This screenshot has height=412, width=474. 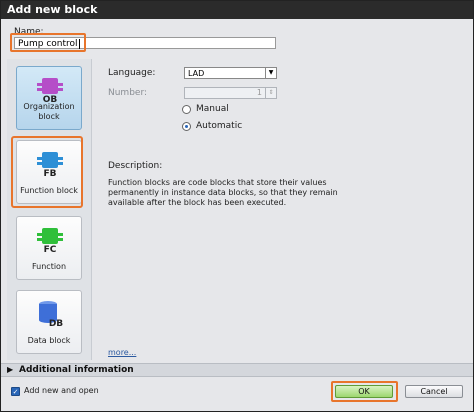 What do you see at coordinates (434, 391) in the screenshot?
I see `cancel-button: Cancel` at bounding box center [434, 391].